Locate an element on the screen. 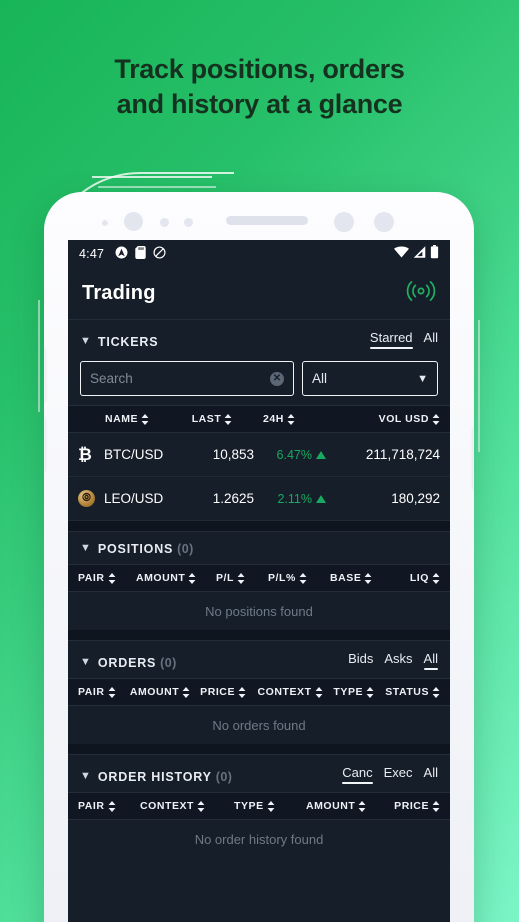  phone-bezel is located at coordinates (259, 216).